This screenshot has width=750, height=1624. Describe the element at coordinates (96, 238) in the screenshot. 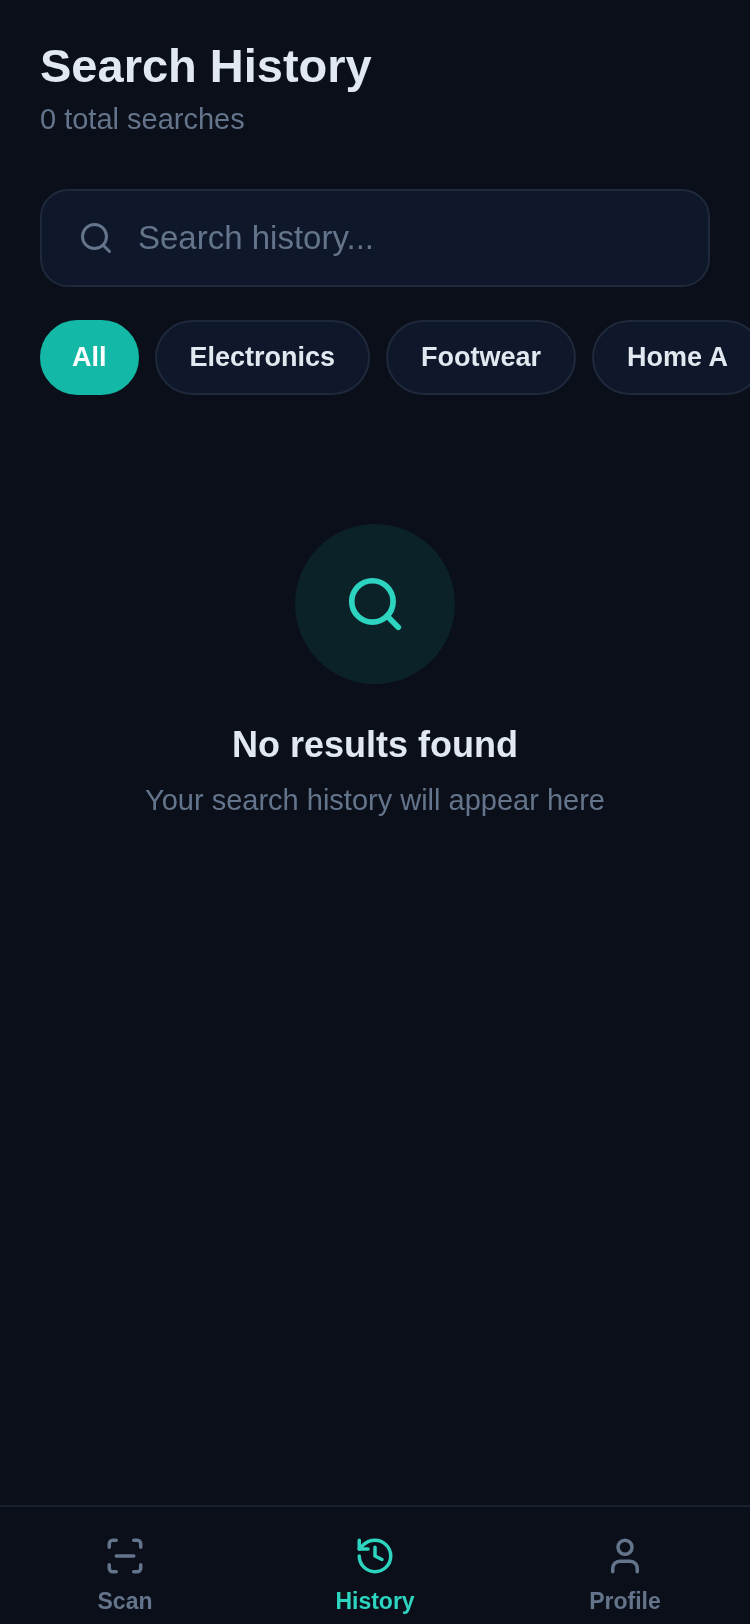

I see `search-icon` at that location.